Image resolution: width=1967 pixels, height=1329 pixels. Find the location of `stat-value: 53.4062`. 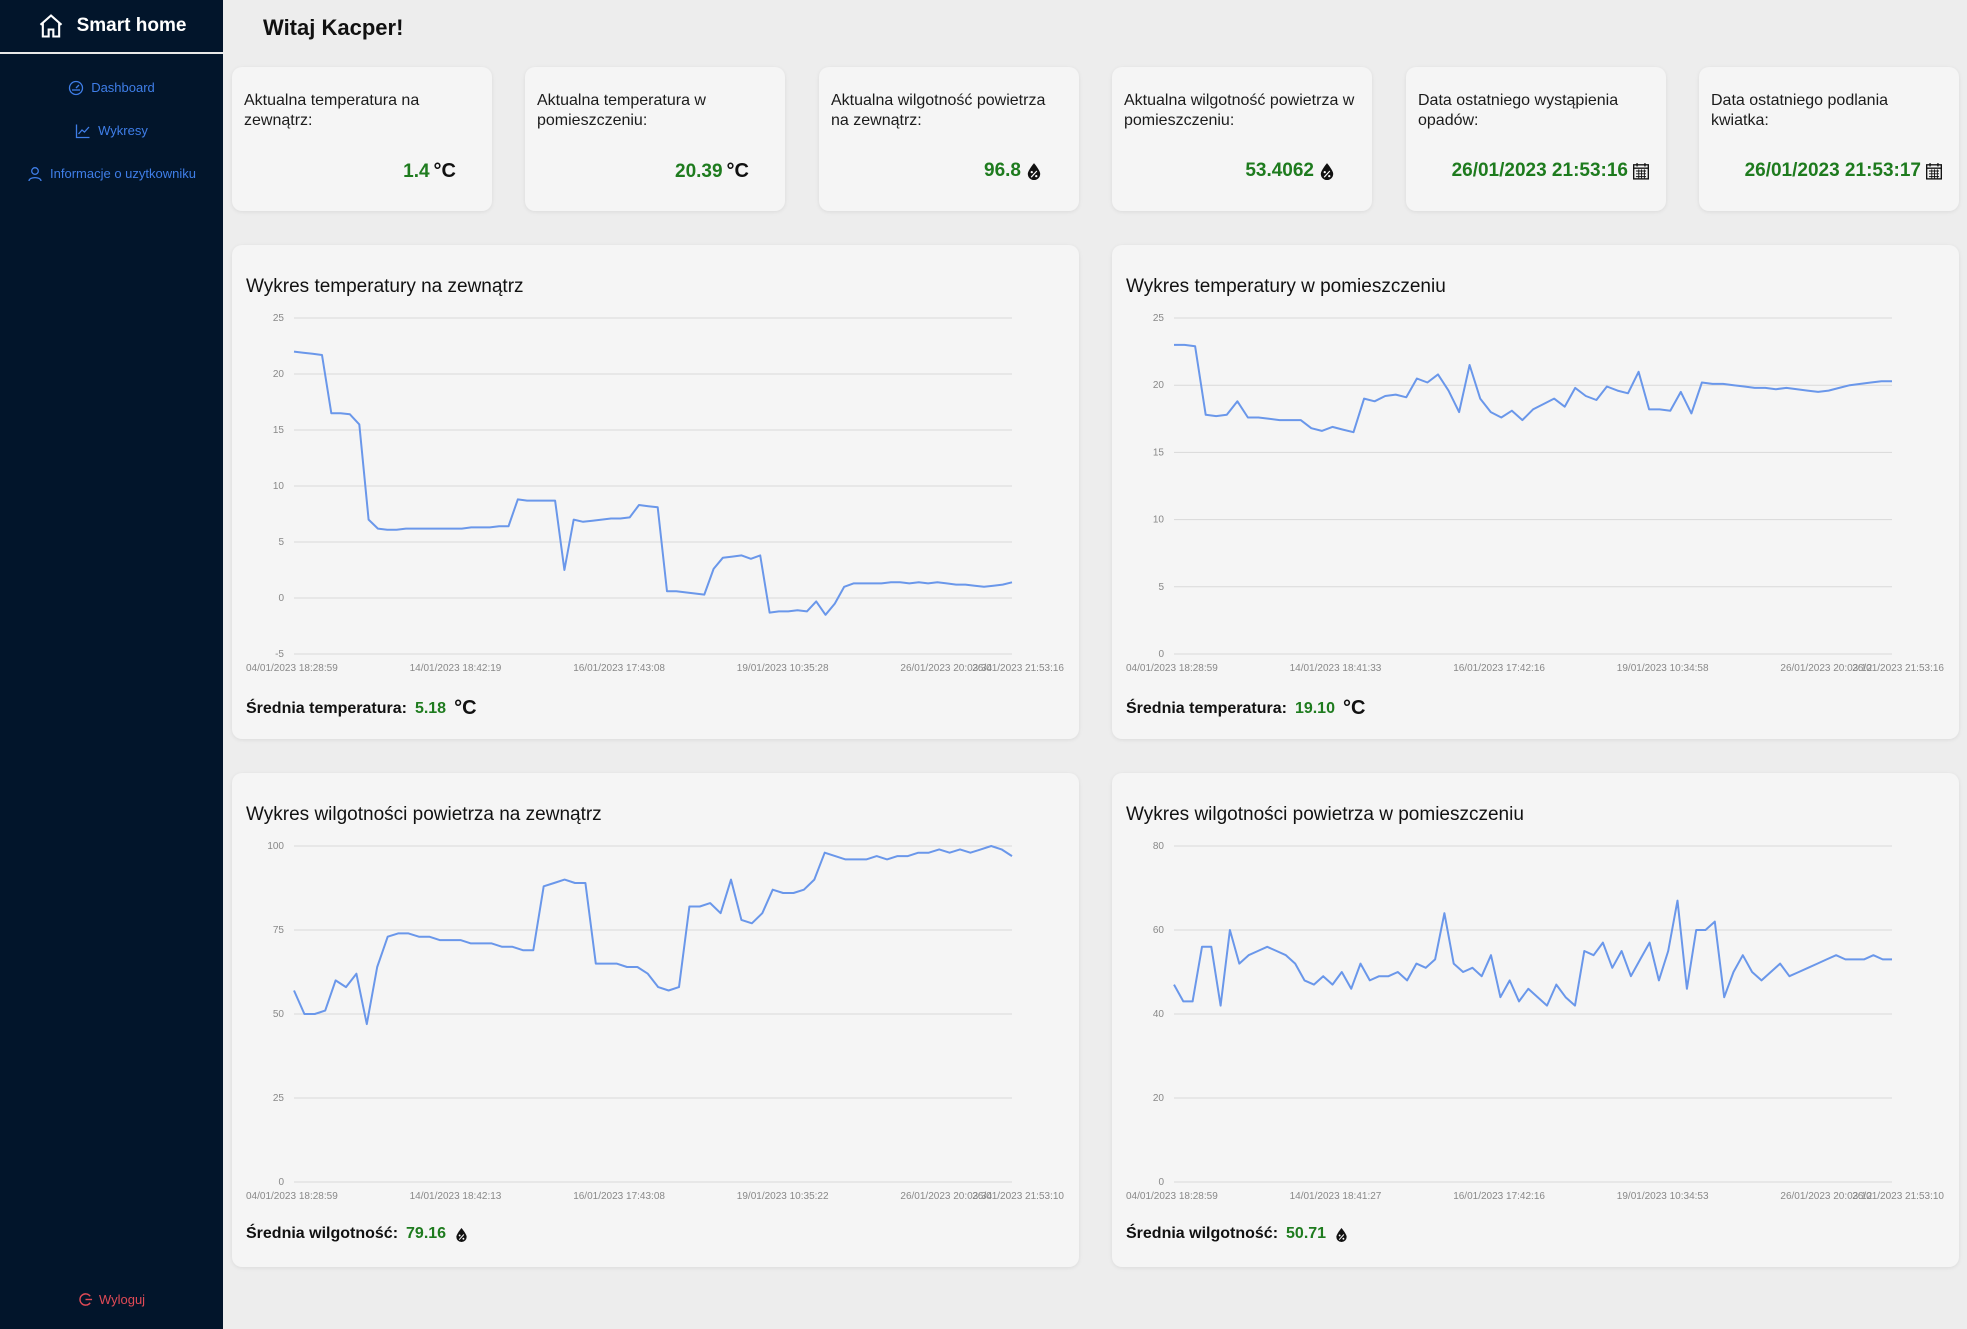

stat-value: 53.4062 is located at coordinates (1290, 171).